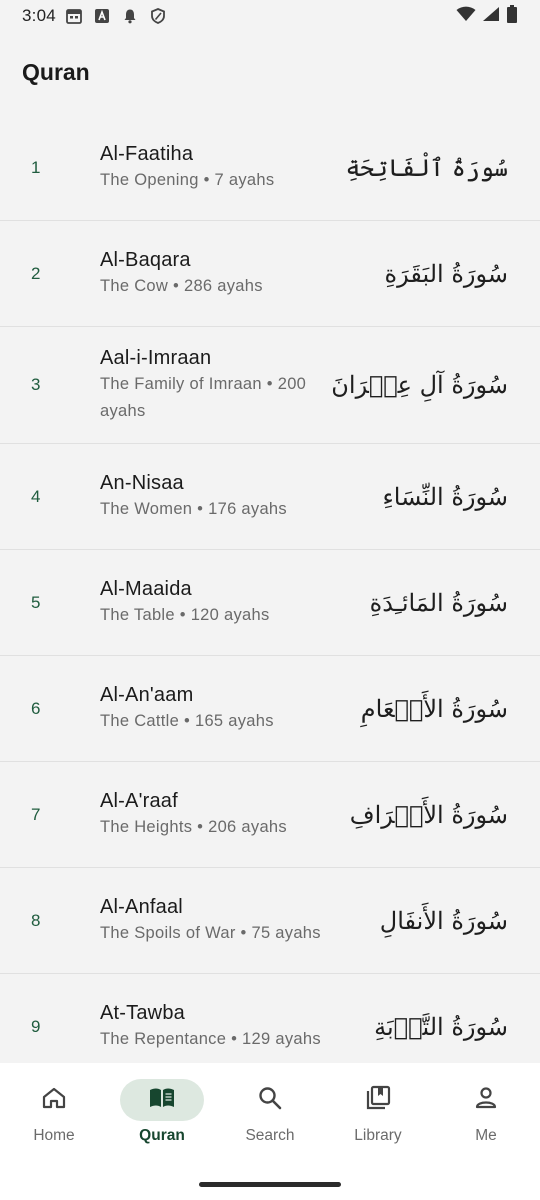  I want to click on surah-meta: The Cattle • 165 ayahs, so click(187, 721).